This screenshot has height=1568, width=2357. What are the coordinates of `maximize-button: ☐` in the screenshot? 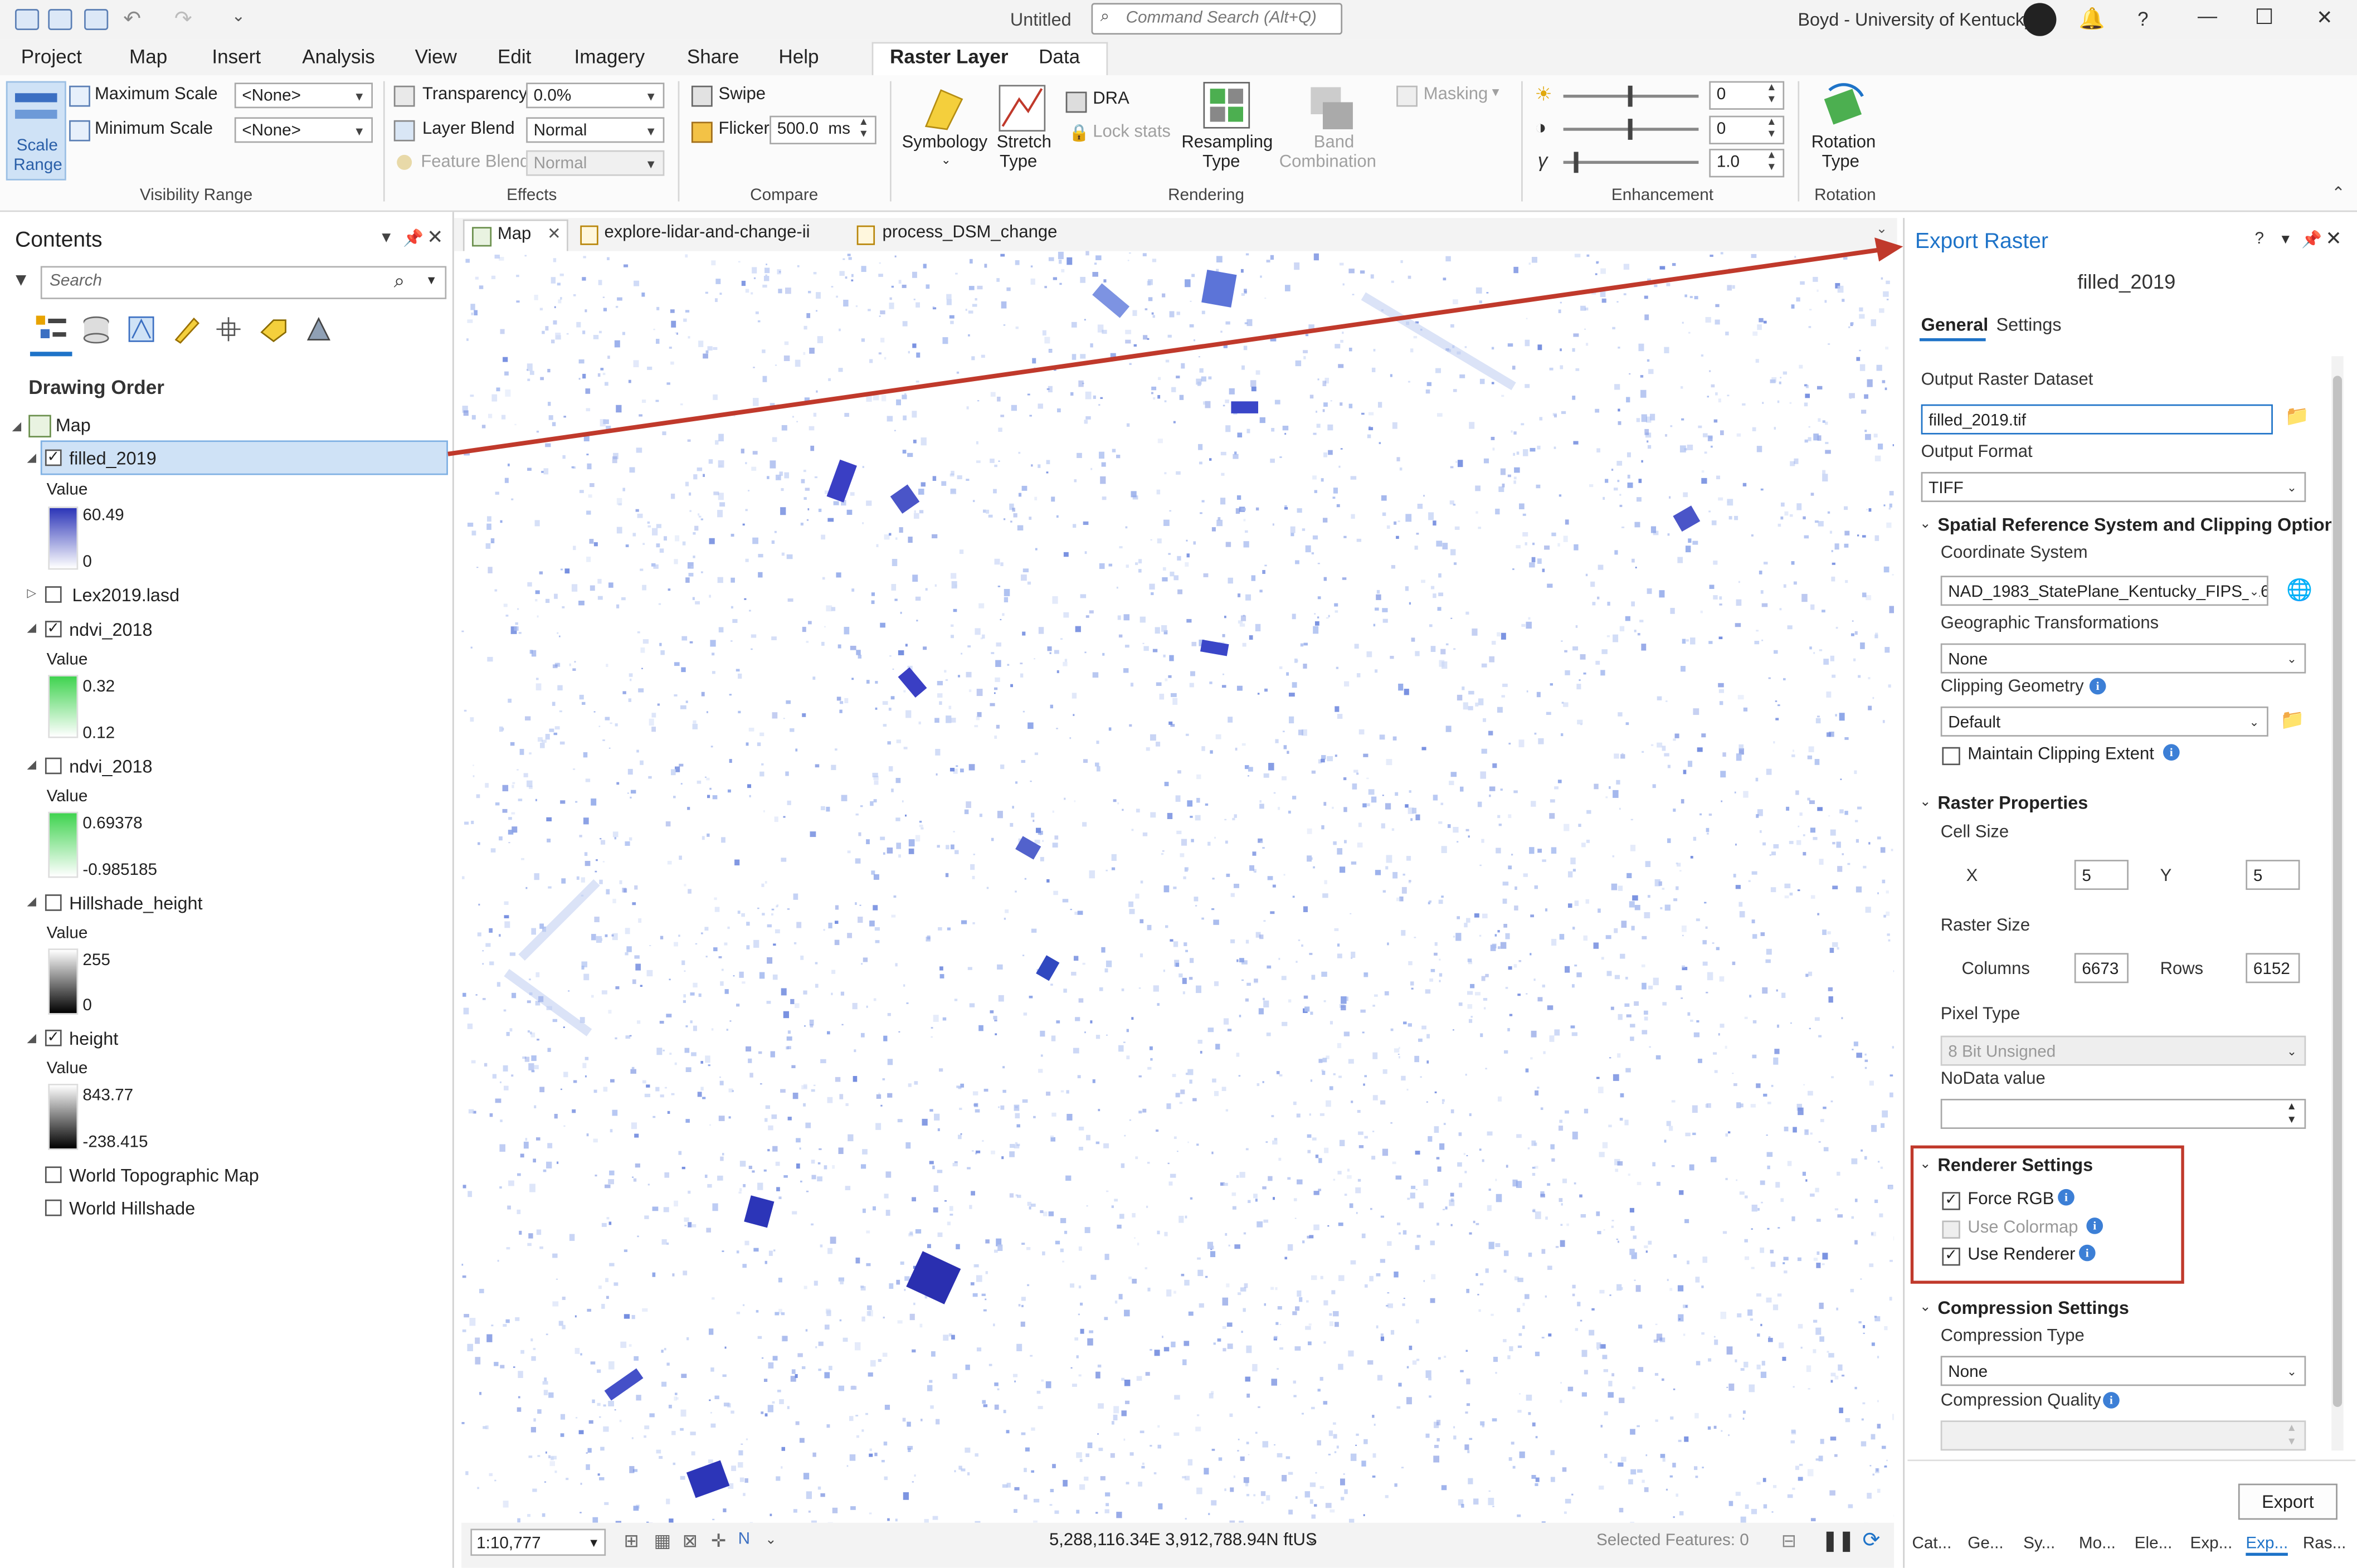 It's located at (2264, 17).